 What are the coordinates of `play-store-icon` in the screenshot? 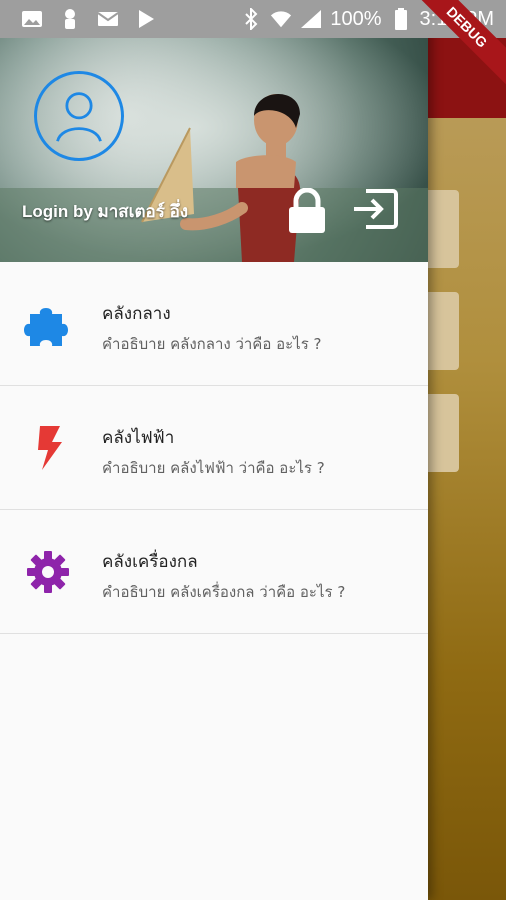 It's located at (146, 19).